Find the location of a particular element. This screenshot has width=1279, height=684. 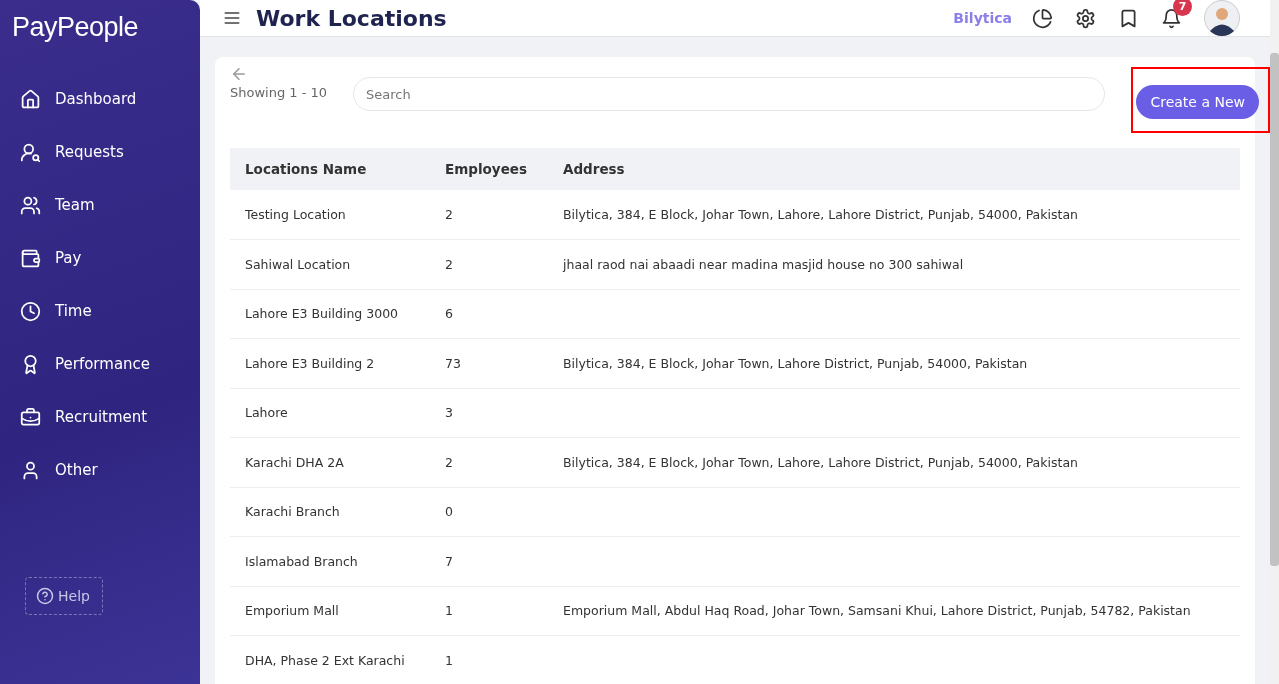

table-cell: Testing Location is located at coordinates (295, 214).